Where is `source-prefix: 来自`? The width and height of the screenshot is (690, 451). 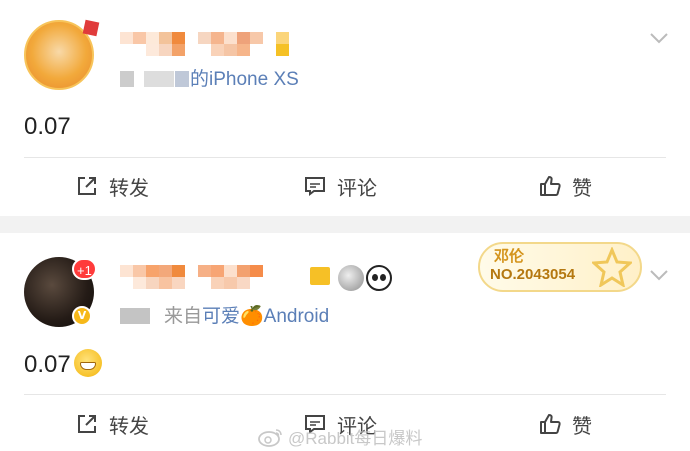
source-prefix: 来自 is located at coordinates (183, 316).